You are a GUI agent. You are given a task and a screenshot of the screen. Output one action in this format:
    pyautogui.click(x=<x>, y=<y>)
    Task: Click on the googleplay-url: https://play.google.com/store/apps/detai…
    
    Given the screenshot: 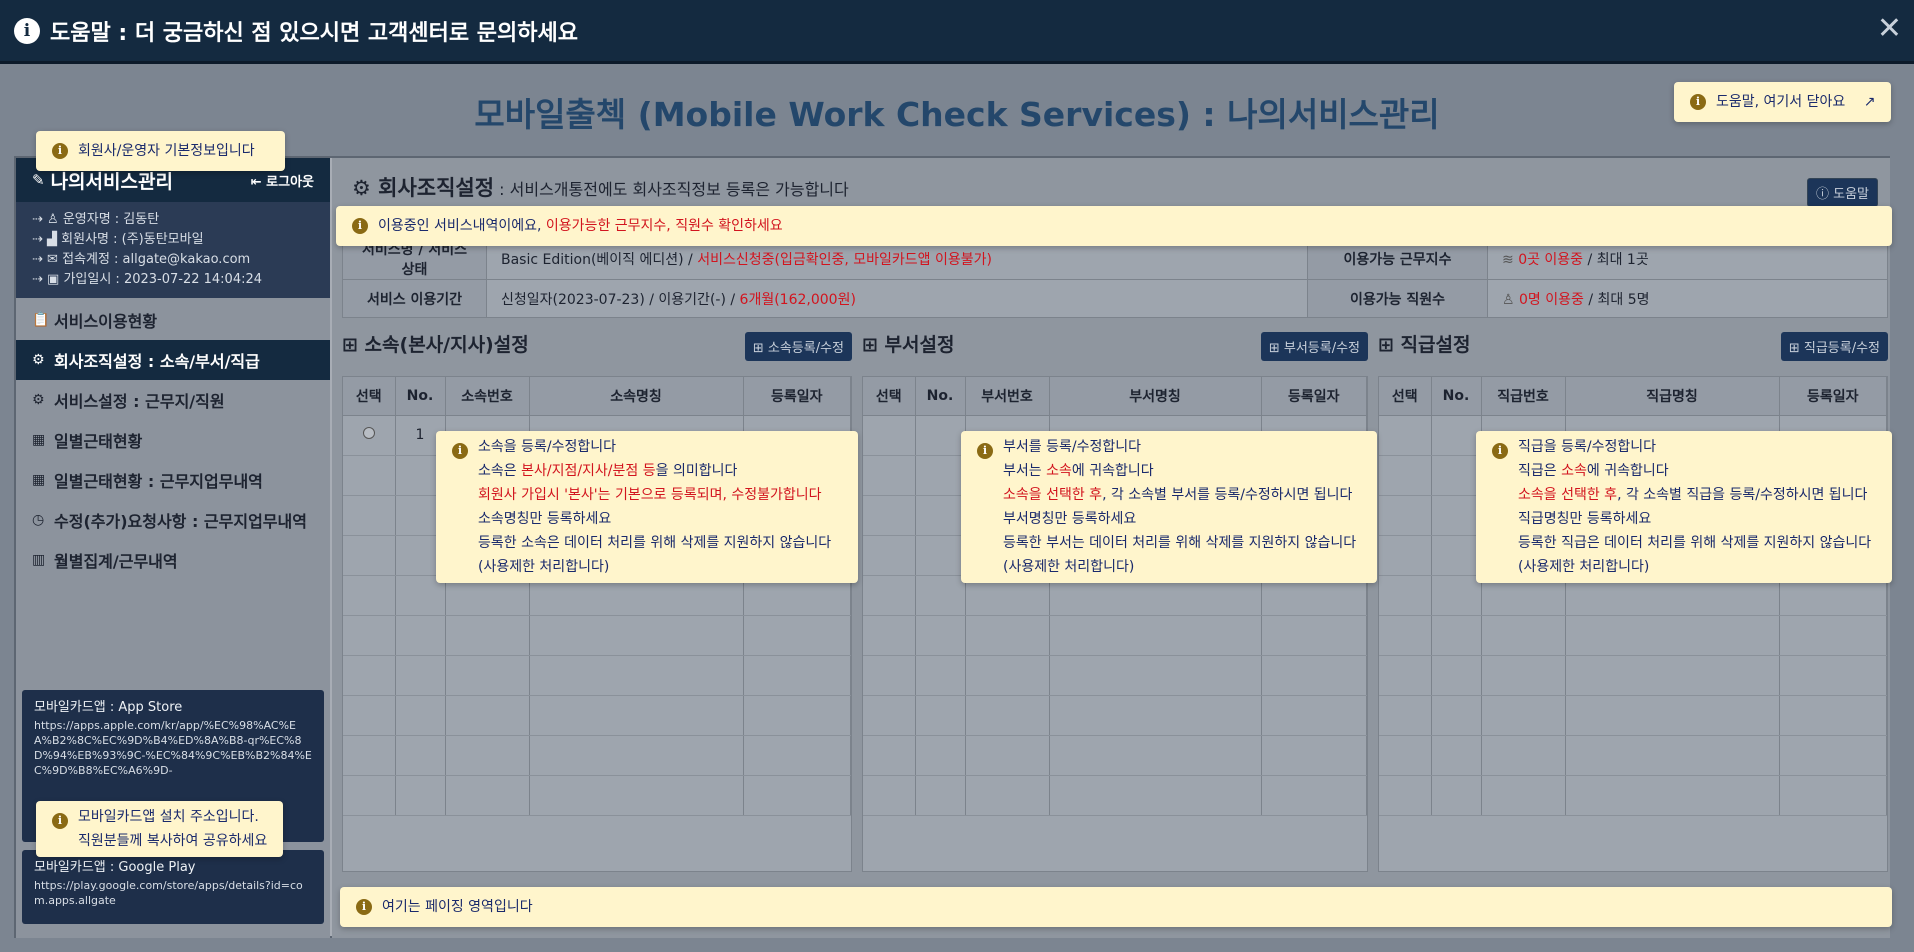 What is the action you would take?
    pyautogui.click(x=173, y=893)
    